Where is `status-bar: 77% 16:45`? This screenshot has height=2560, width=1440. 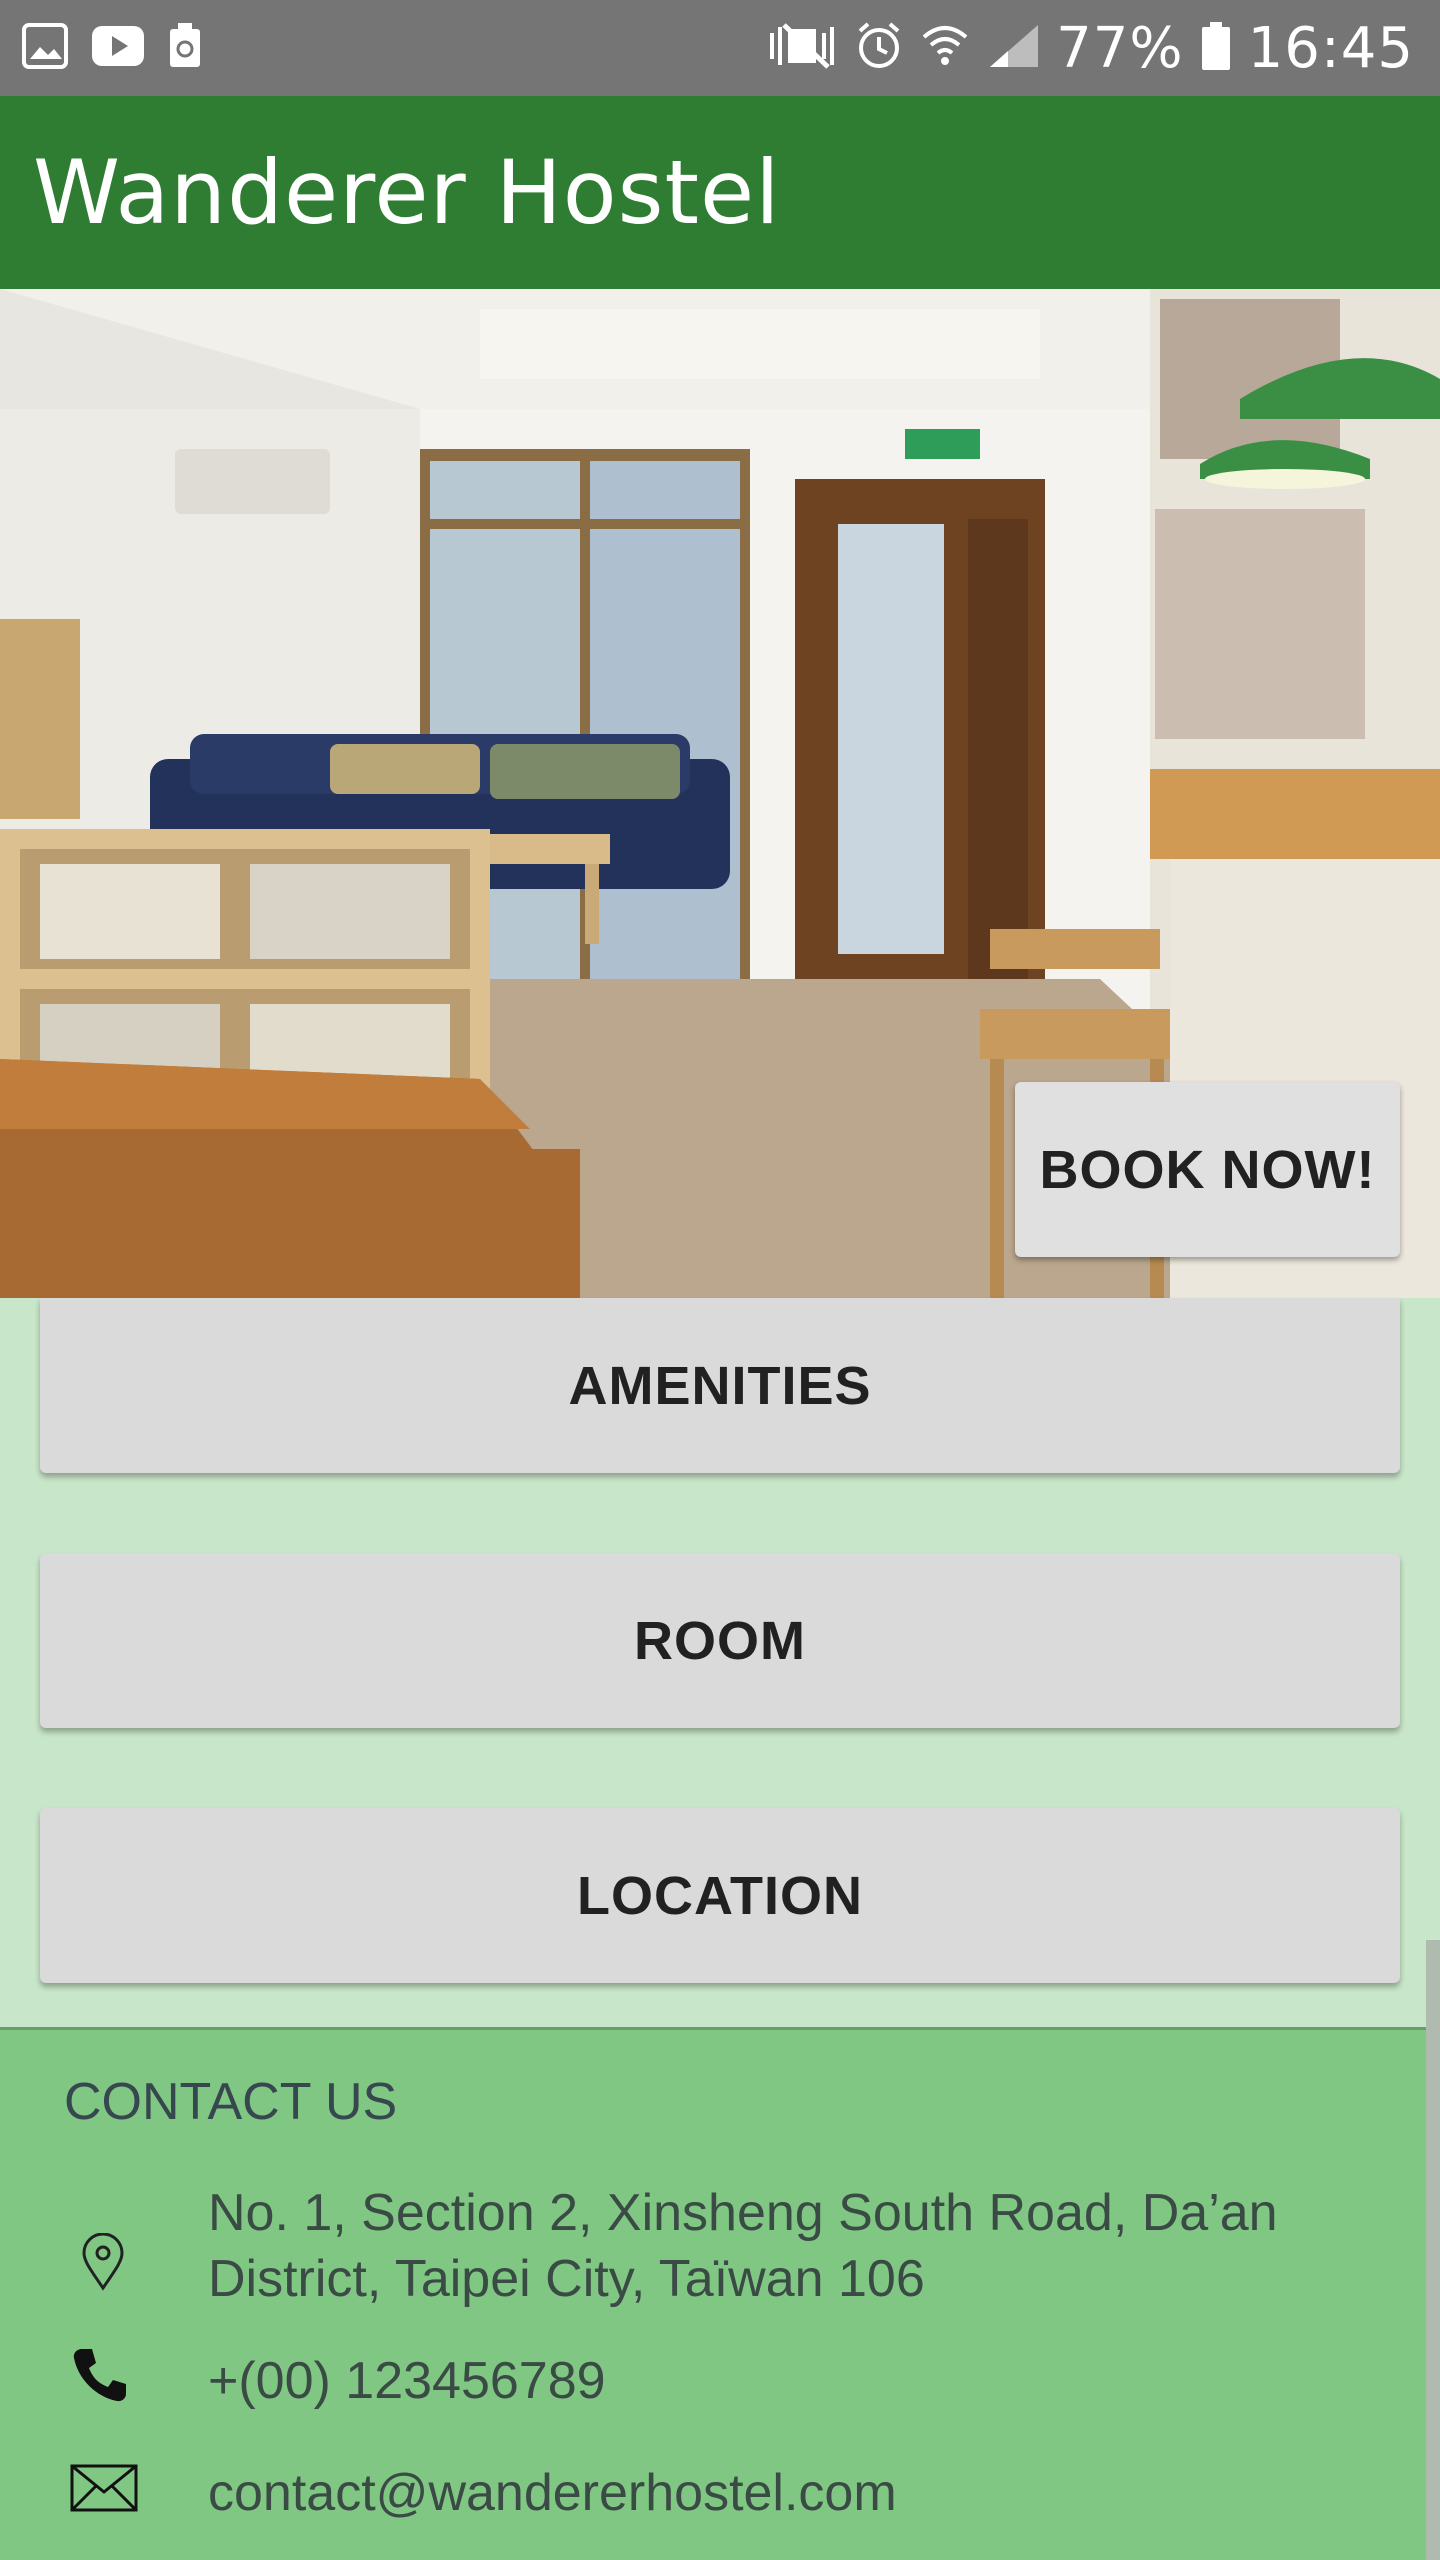 status-bar: 77% 16:45 is located at coordinates (720, 48).